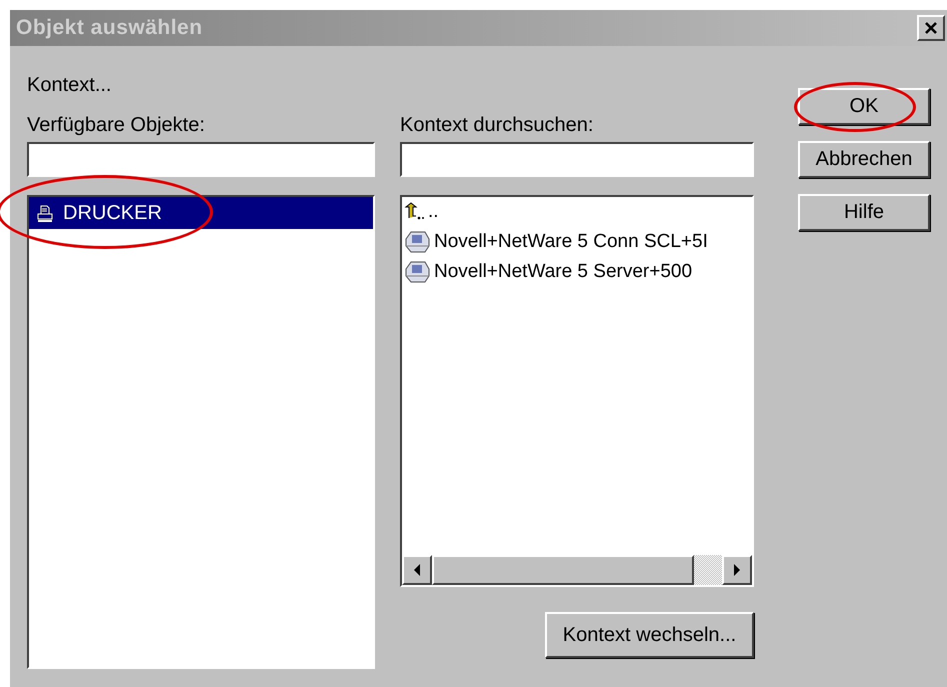 The height and width of the screenshot is (687, 947). I want to click on close-icon, so click(931, 28).